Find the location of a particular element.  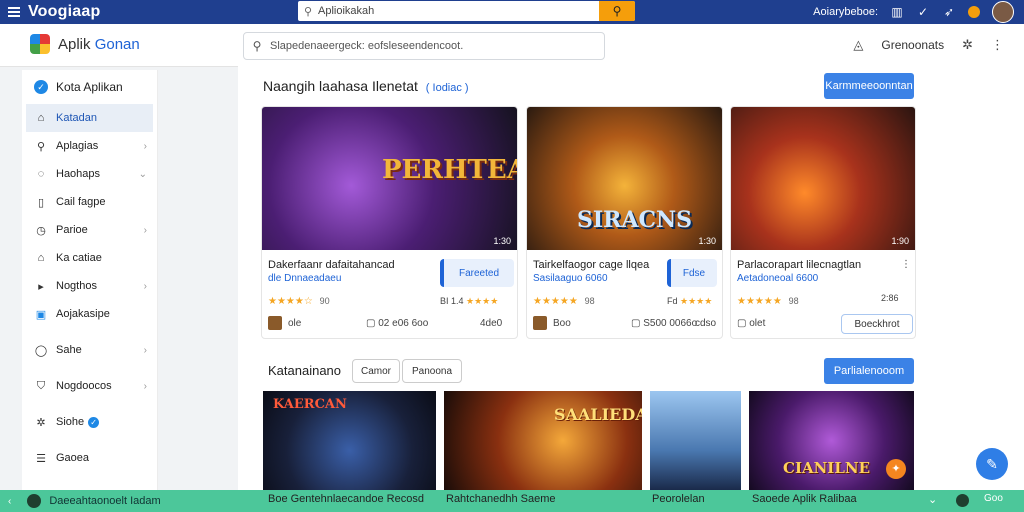

app-logo-icon is located at coordinates (40, 44).